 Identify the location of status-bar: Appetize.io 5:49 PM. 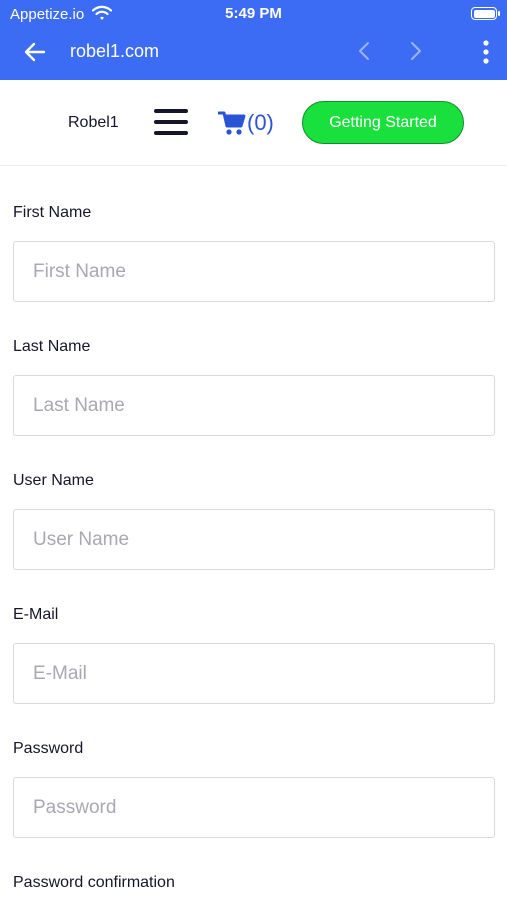
(253, 14).